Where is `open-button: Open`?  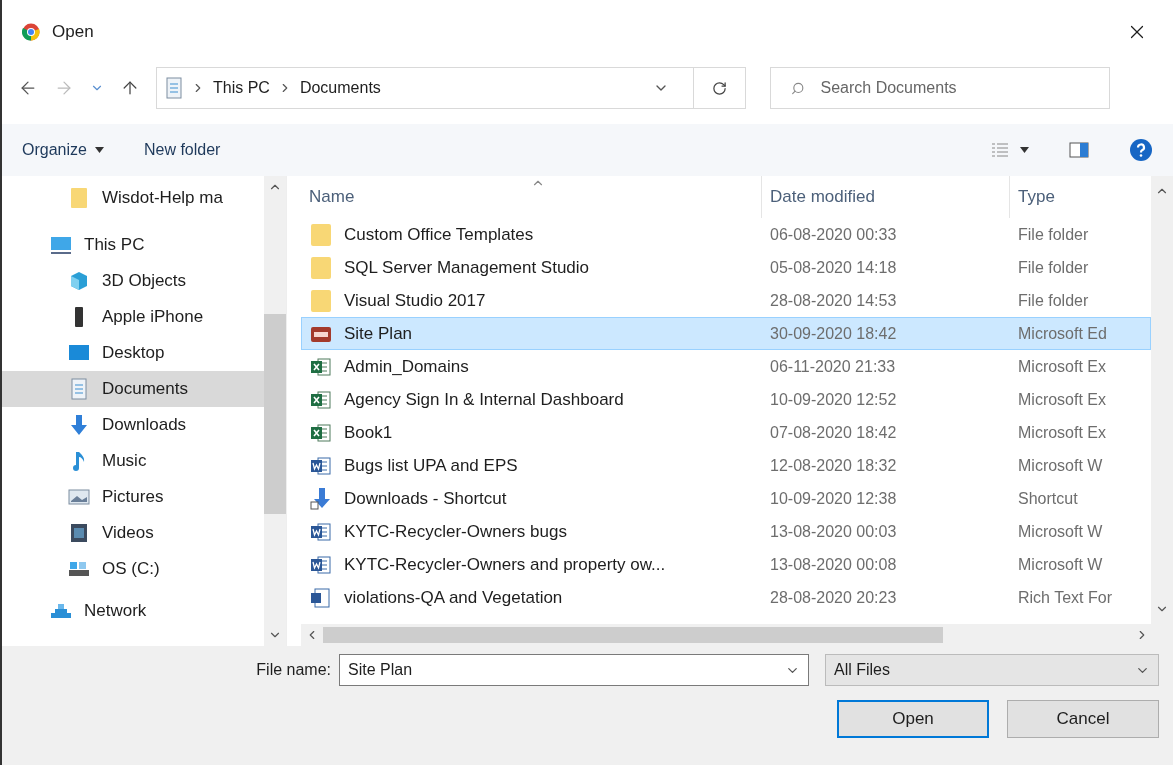
open-button: Open is located at coordinates (913, 719).